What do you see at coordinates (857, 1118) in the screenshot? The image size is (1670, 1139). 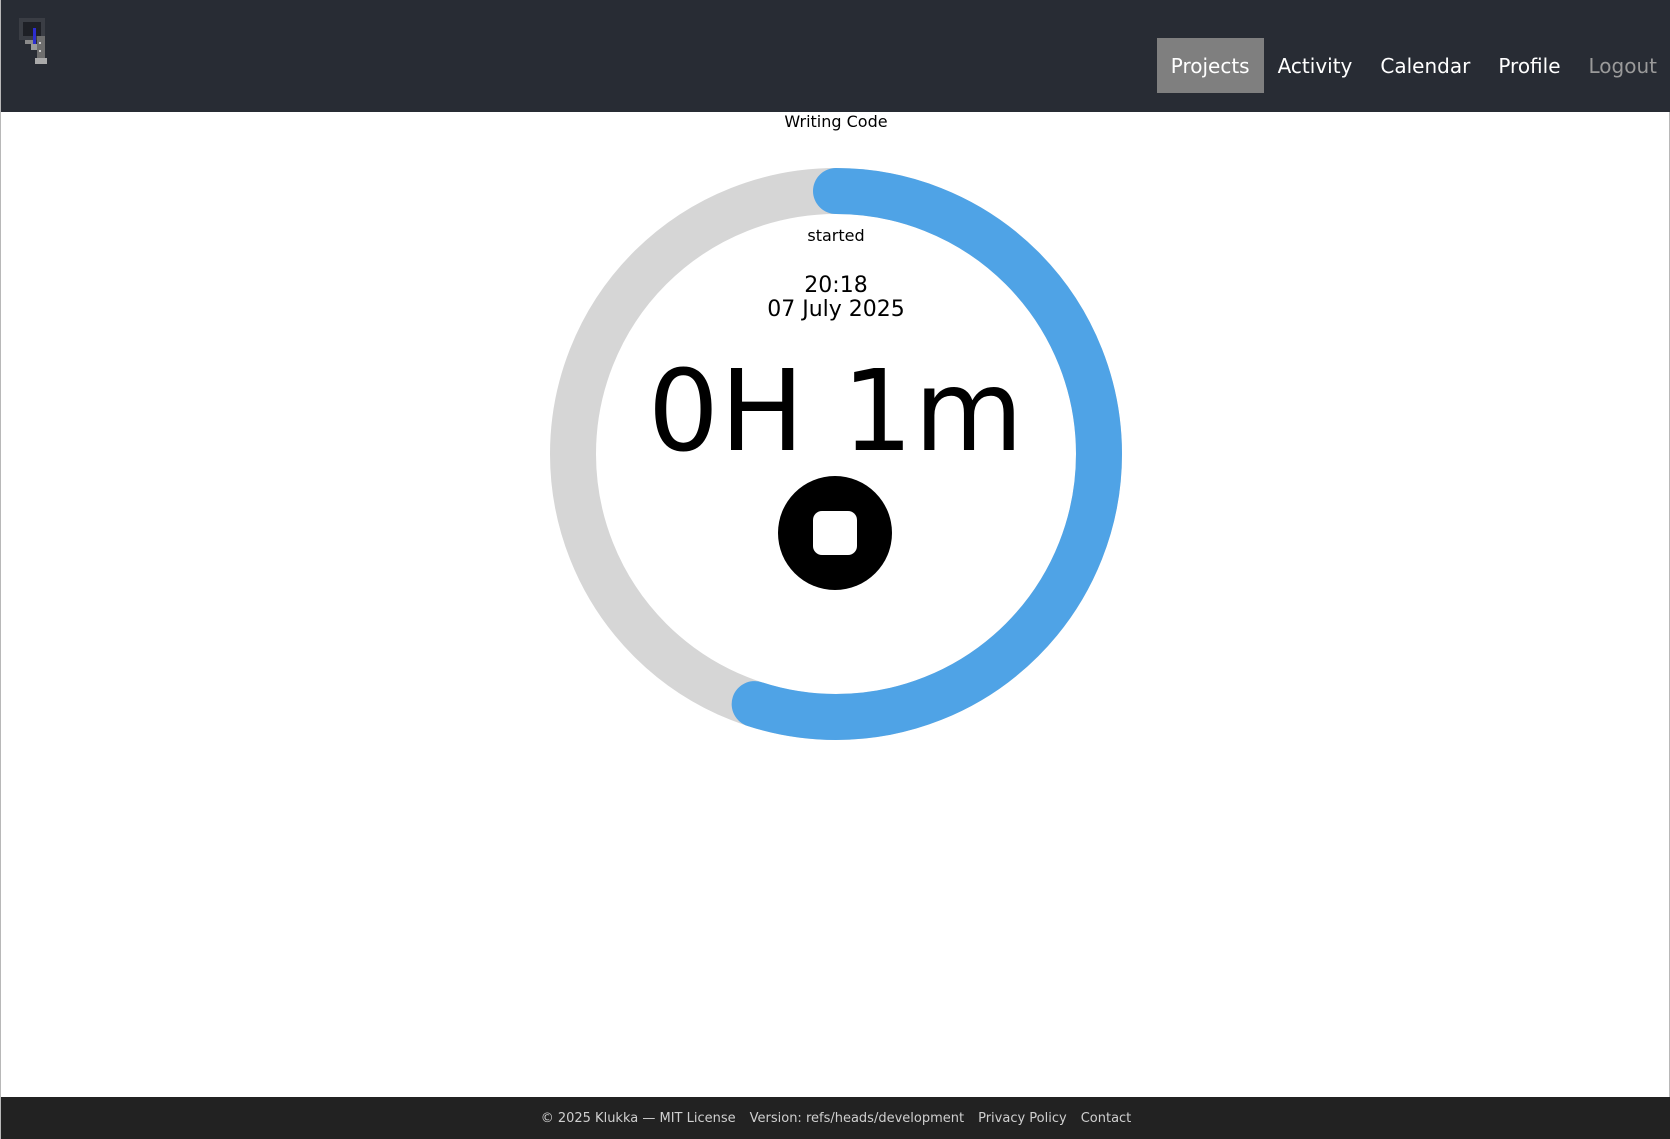 I see `footer-version: Version: refs/heads/development` at bounding box center [857, 1118].